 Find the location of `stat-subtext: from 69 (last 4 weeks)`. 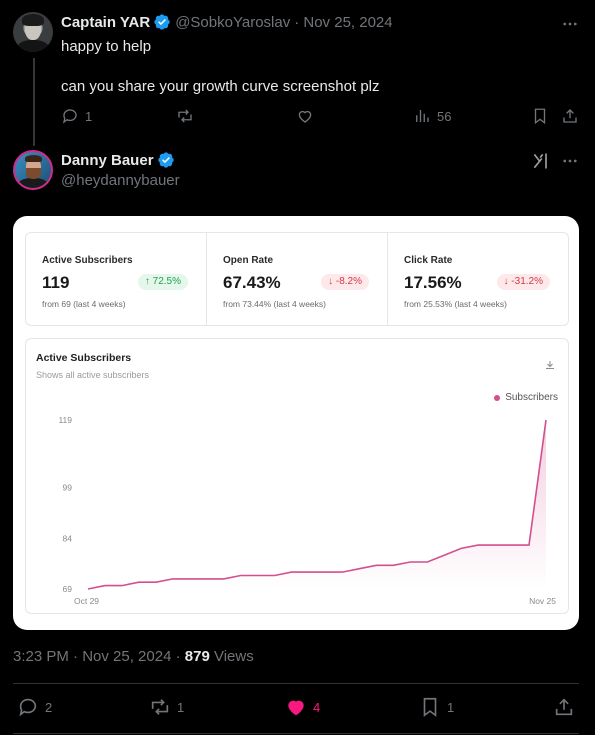

stat-subtext: from 69 (last 4 weeks) is located at coordinates (84, 304).